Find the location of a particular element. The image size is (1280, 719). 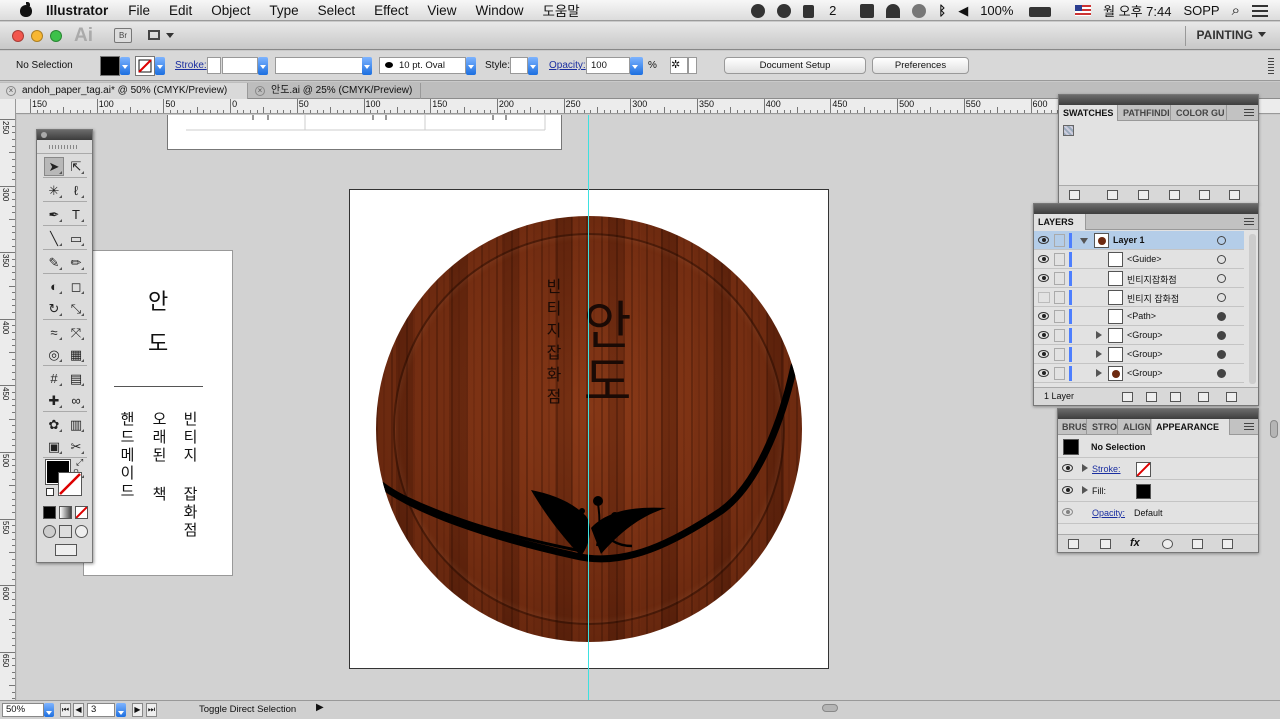

warp-tool: ≈ is located at coordinates (54, 332).